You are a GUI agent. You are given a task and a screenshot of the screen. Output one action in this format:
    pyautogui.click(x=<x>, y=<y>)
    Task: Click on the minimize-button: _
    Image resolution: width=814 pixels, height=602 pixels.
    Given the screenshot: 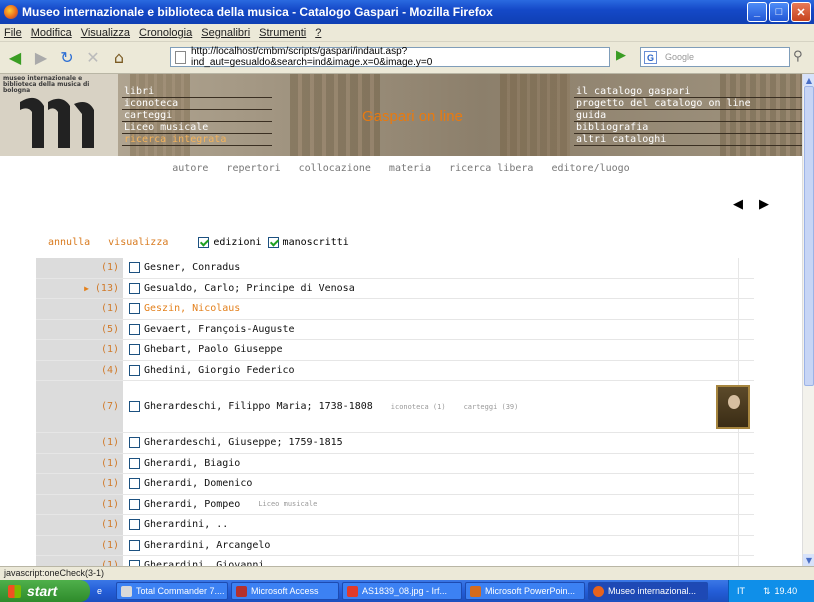 What is the action you would take?
    pyautogui.click(x=757, y=12)
    